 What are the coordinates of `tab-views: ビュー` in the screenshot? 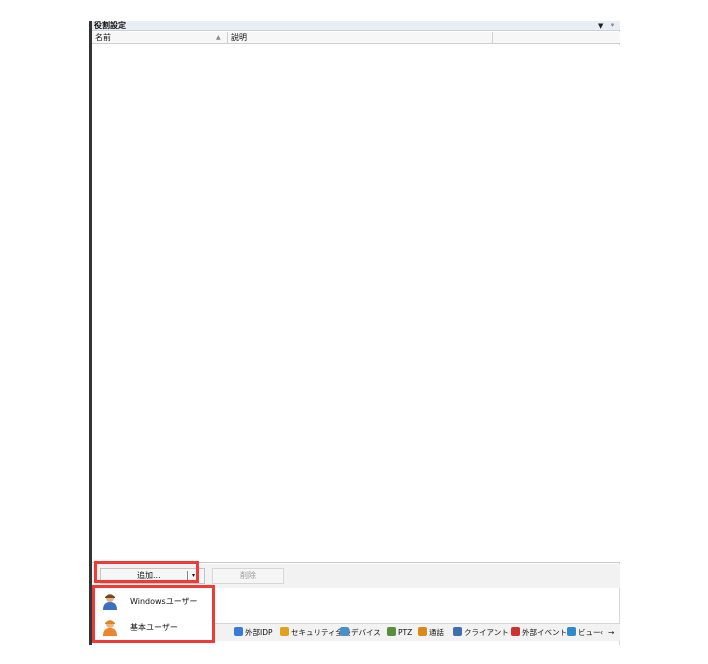 It's located at (584, 633).